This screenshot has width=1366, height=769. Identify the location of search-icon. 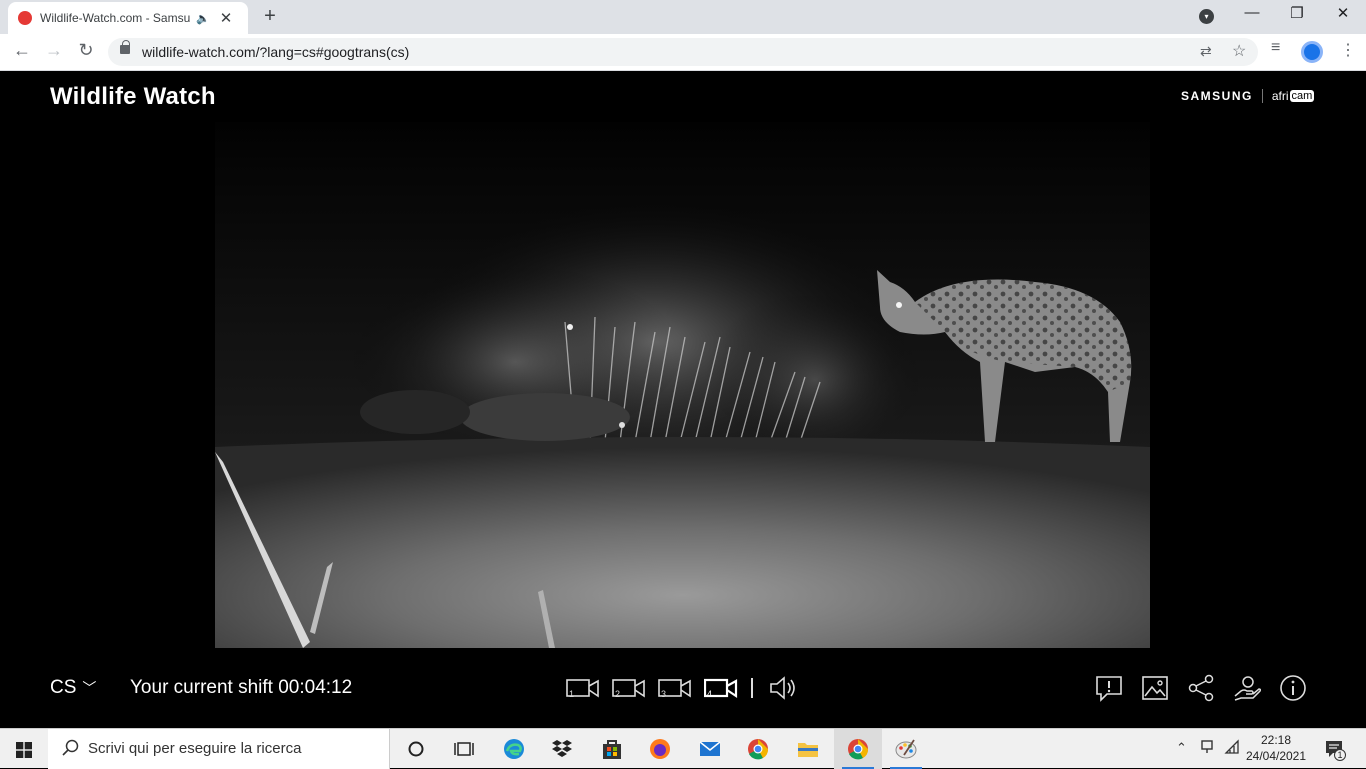
(70, 747).